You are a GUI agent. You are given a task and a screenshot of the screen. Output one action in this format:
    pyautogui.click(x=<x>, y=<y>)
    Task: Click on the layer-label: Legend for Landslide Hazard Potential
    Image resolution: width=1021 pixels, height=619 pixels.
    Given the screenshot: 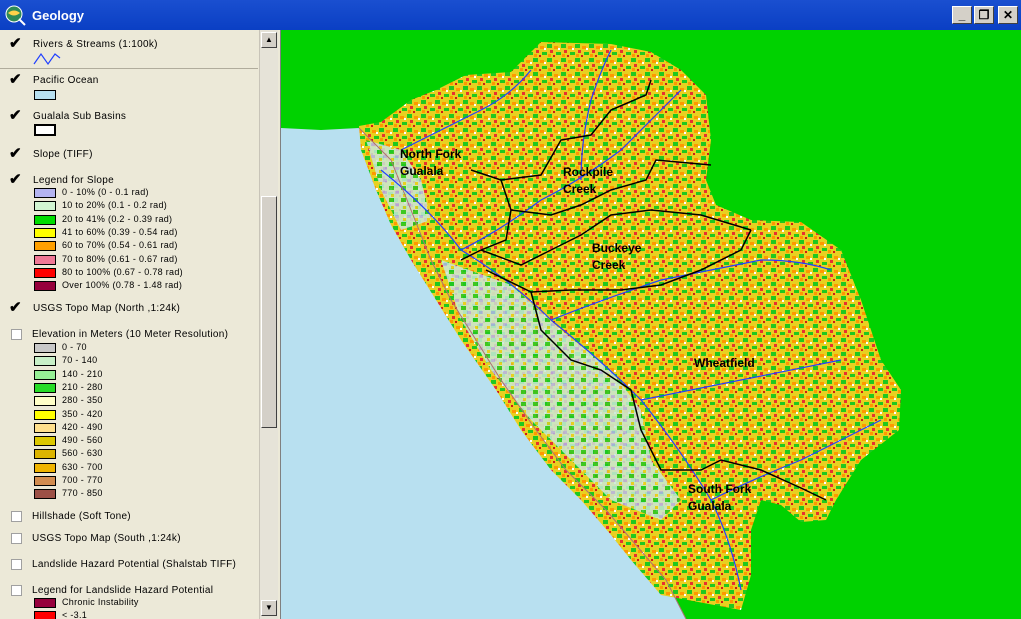 What is the action you would take?
    pyautogui.click(x=123, y=590)
    